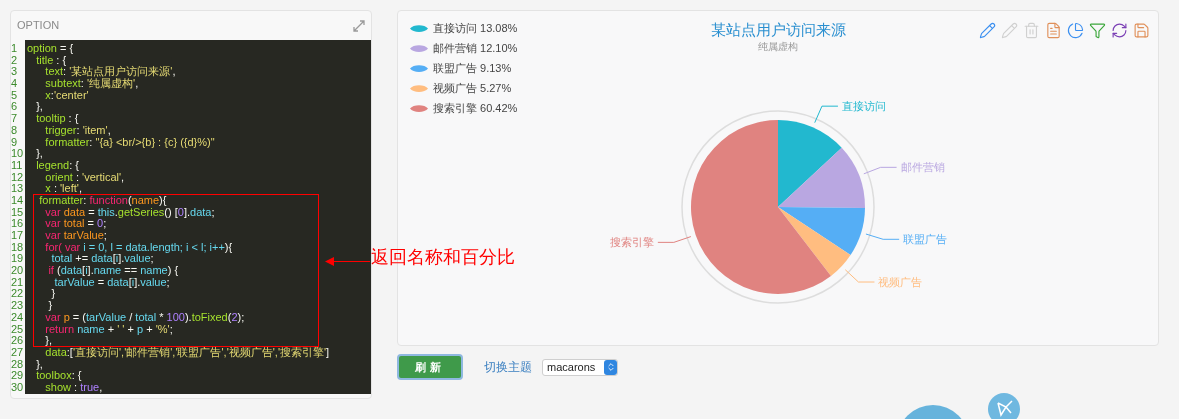 Image resolution: width=1179 pixels, height=419 pixels. I want to click on legend-item: 直接访问 13.08%, so click(509, 28).